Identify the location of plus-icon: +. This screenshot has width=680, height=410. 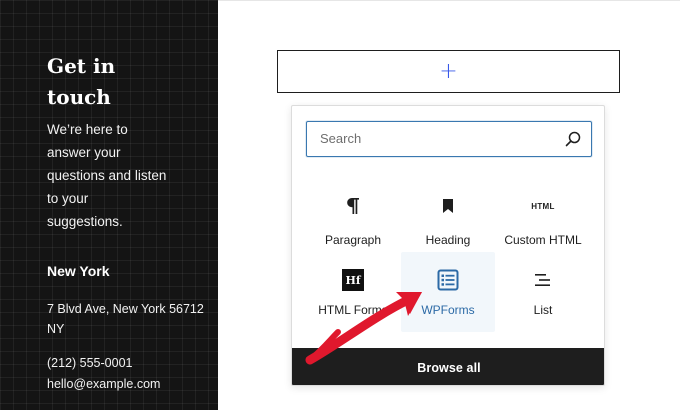
(448, 71).